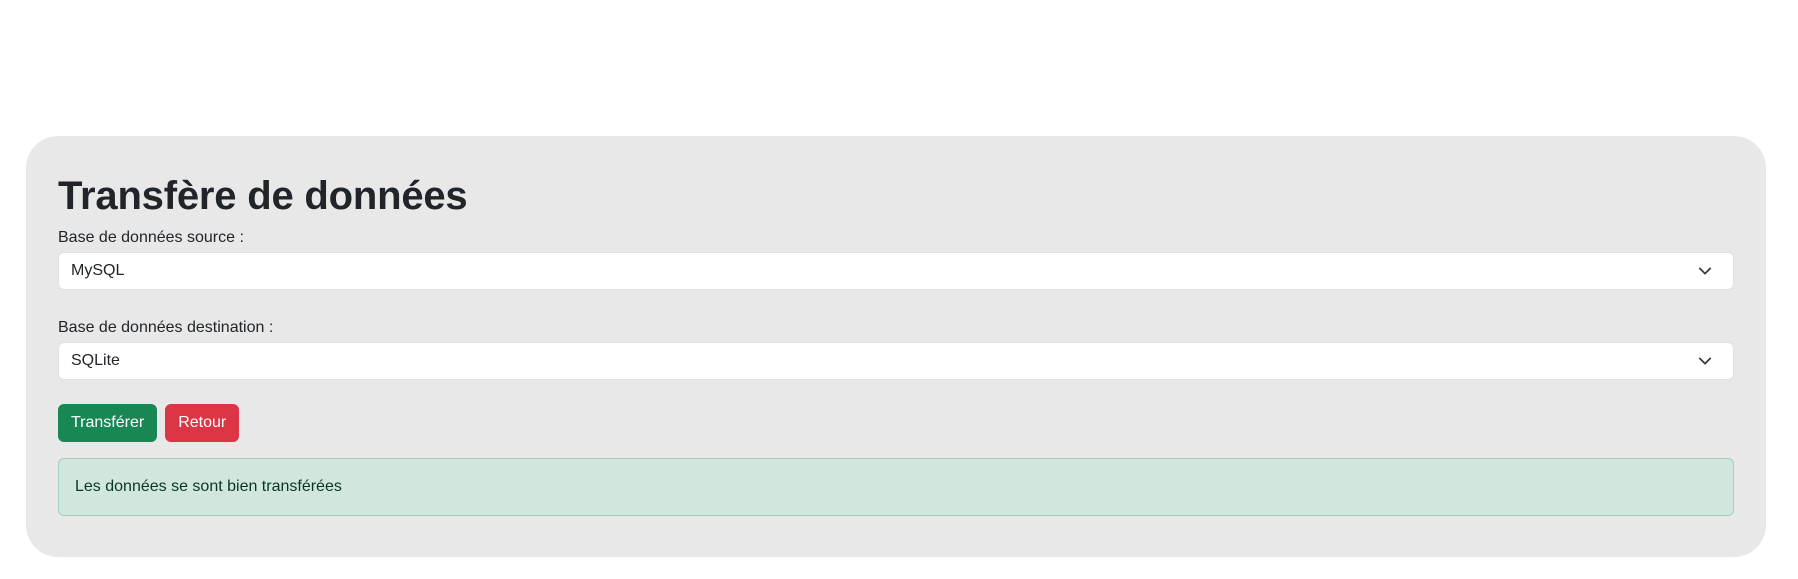 This screenshot has width=1798, height=579. Describe the element at coordinates (166, 327) in the screenshot. I see `destination-db-label: Base de données destination :` at that location.